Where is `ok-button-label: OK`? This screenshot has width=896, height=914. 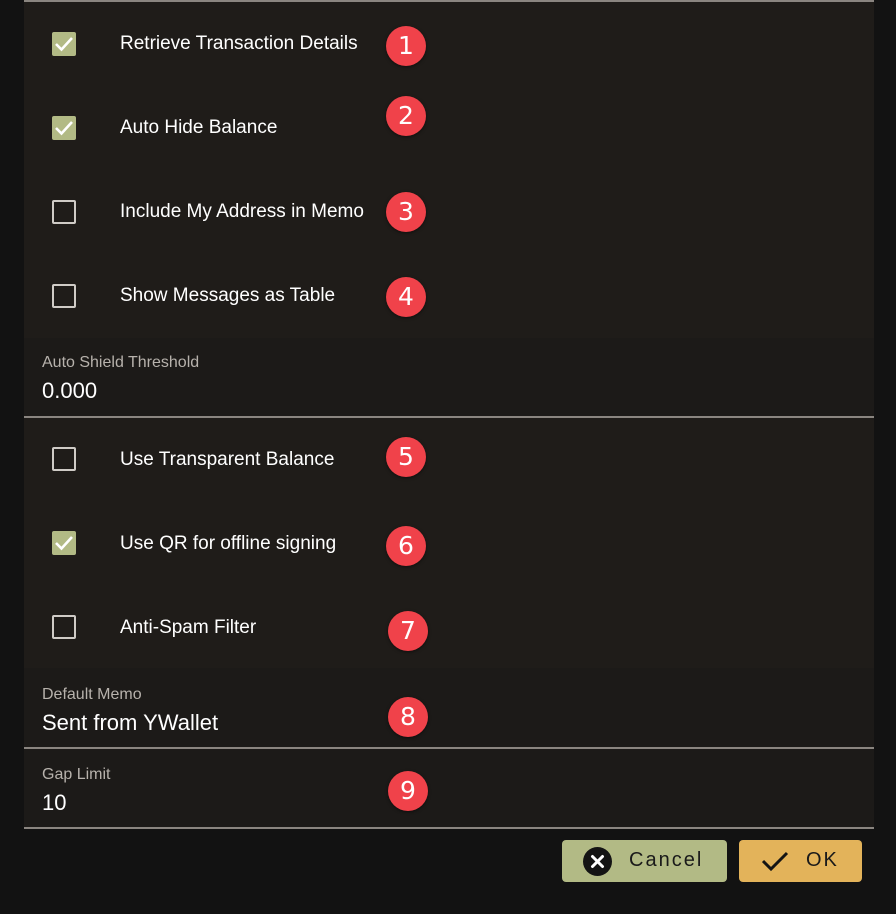
ok-button-label: OK is located at coordinates (822, 860).